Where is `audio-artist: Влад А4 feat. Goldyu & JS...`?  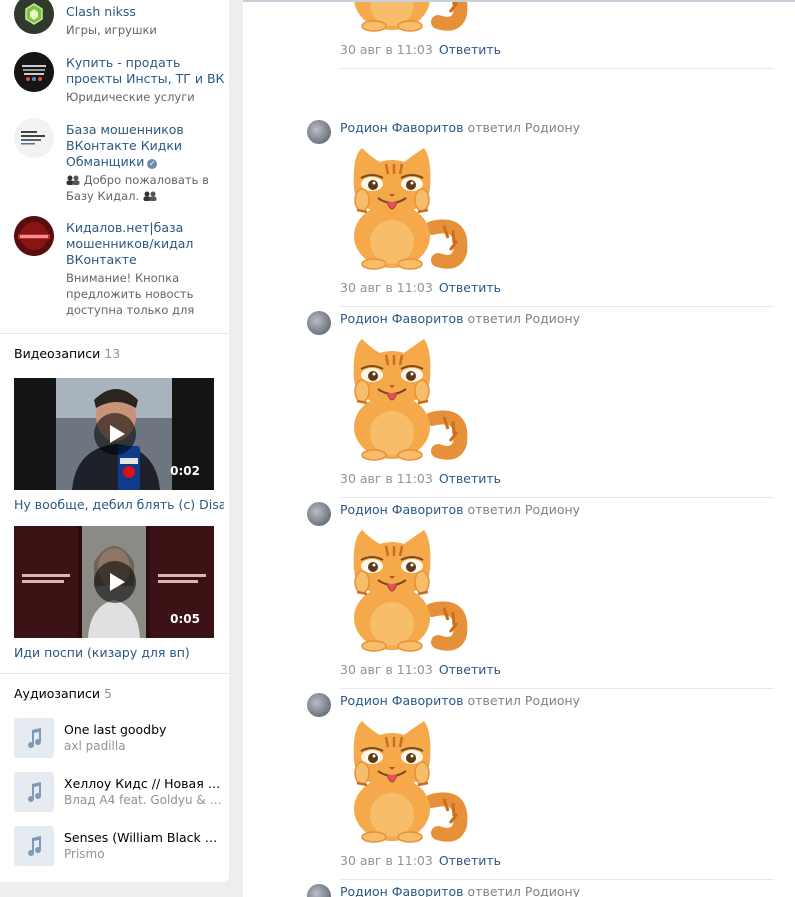
audio-artist: Влад А4 feat. Goldyu & JS... is located at coordinates (143, 800).